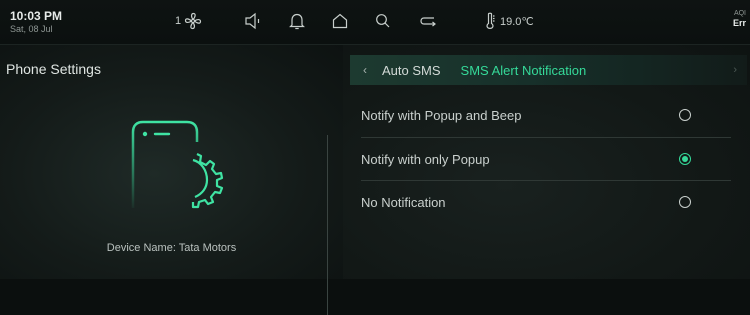  I want to click on aqi-indicator: AQI Err, so click(739, 19).